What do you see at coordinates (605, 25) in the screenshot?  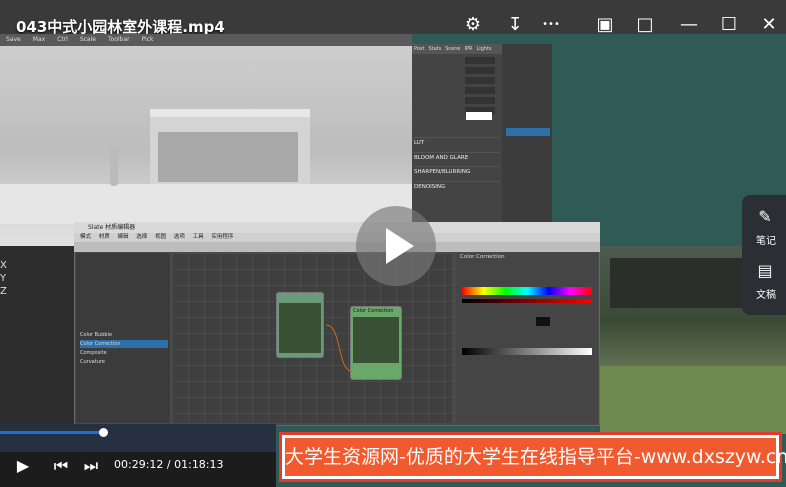 I see `pip-icon: ▣` at bounding box center [605, 25].